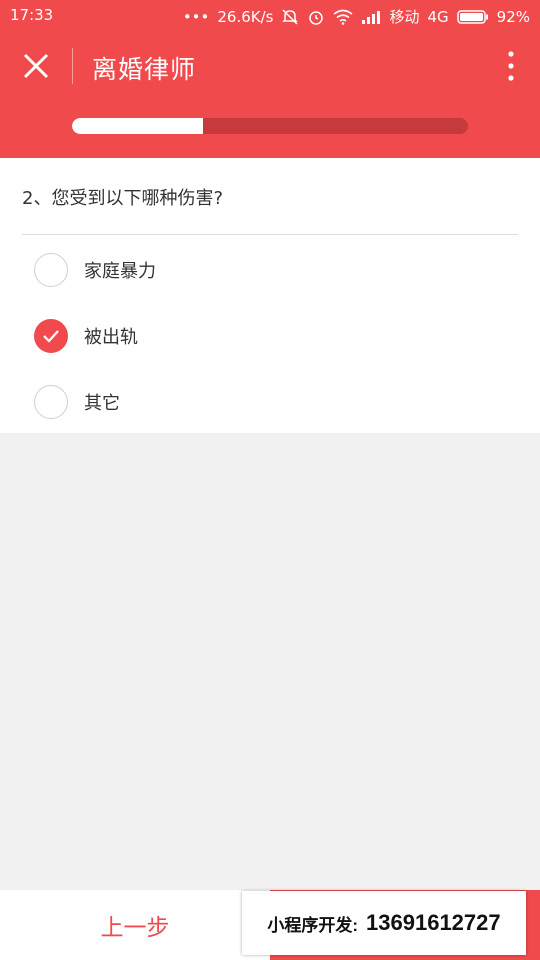 This screenshot has width=540, height=960. What do you see at coordinates (270, 234) in the screenshot?
I see `question-divider` at bounding box center [270, 234].